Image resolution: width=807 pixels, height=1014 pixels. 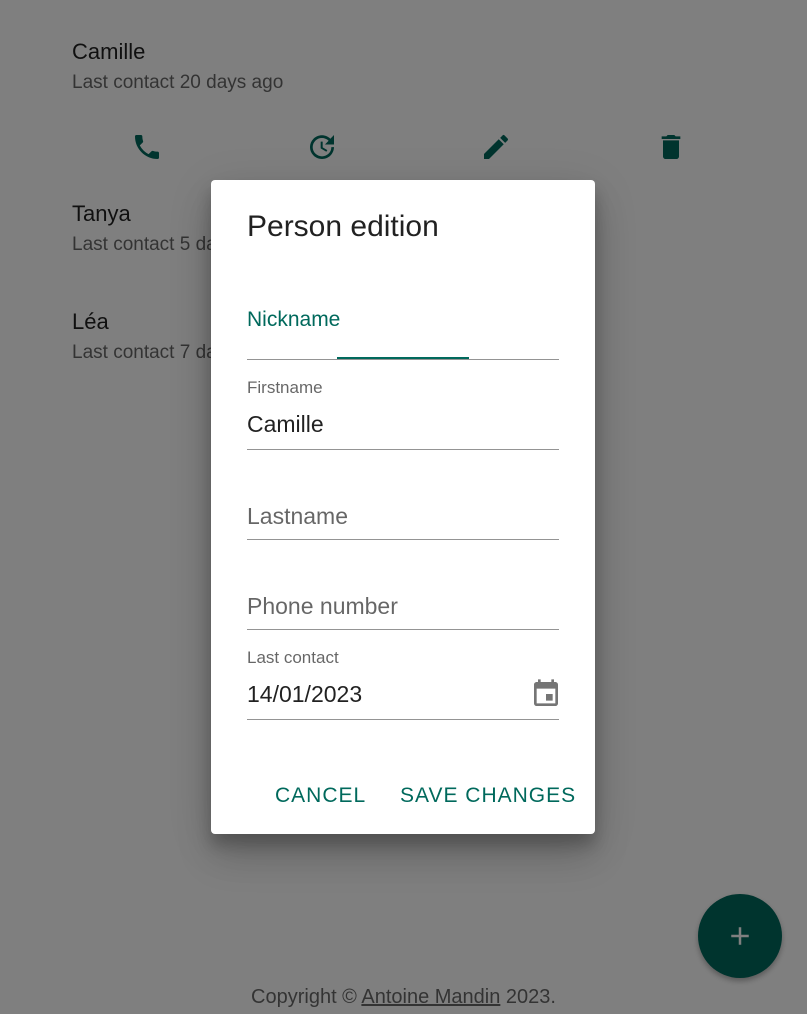 What do you see at coordinates (546, 694) in the screenshot?
I see `calendar-icon` at bounding box center [546, 694].